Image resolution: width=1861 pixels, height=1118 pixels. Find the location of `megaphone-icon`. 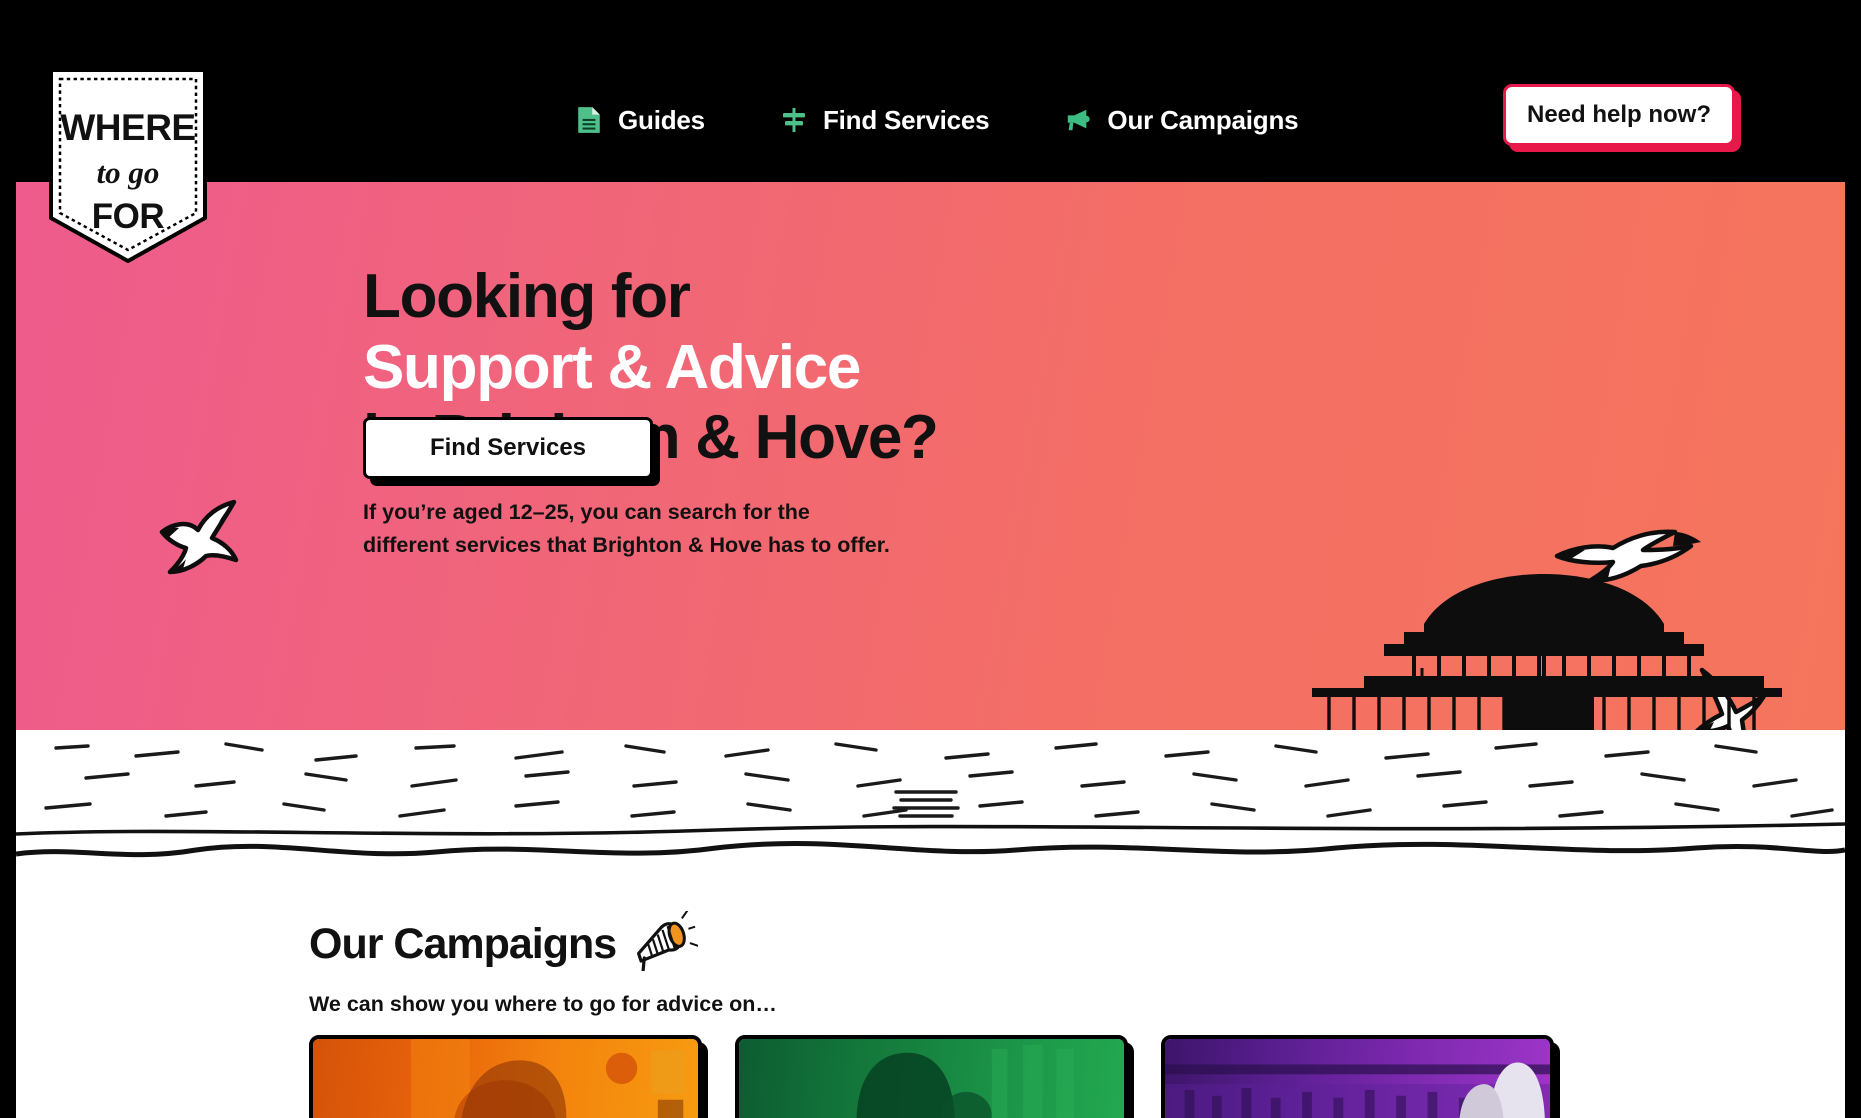

megaphone-icon is located at coordinates (1079, 120).